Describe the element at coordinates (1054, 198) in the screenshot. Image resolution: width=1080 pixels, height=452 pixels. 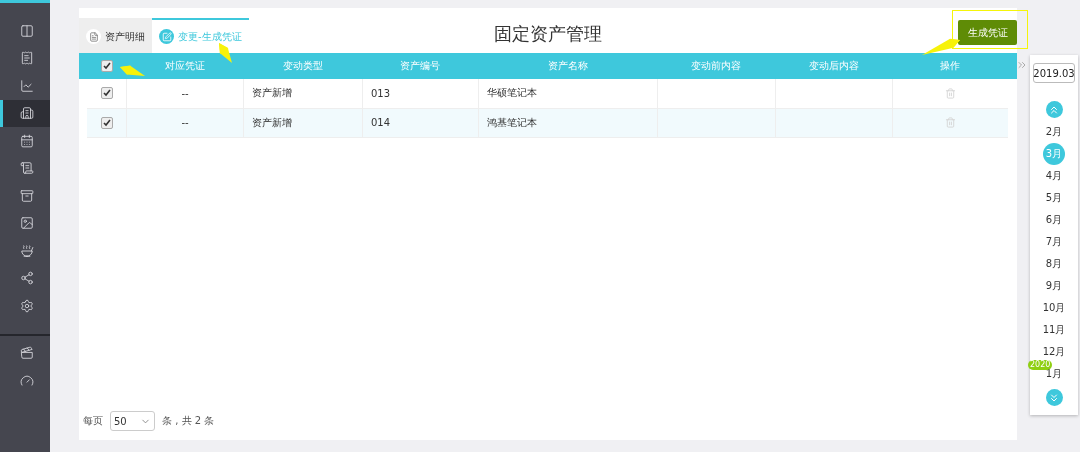
I see `month-item: 5月` at that location.